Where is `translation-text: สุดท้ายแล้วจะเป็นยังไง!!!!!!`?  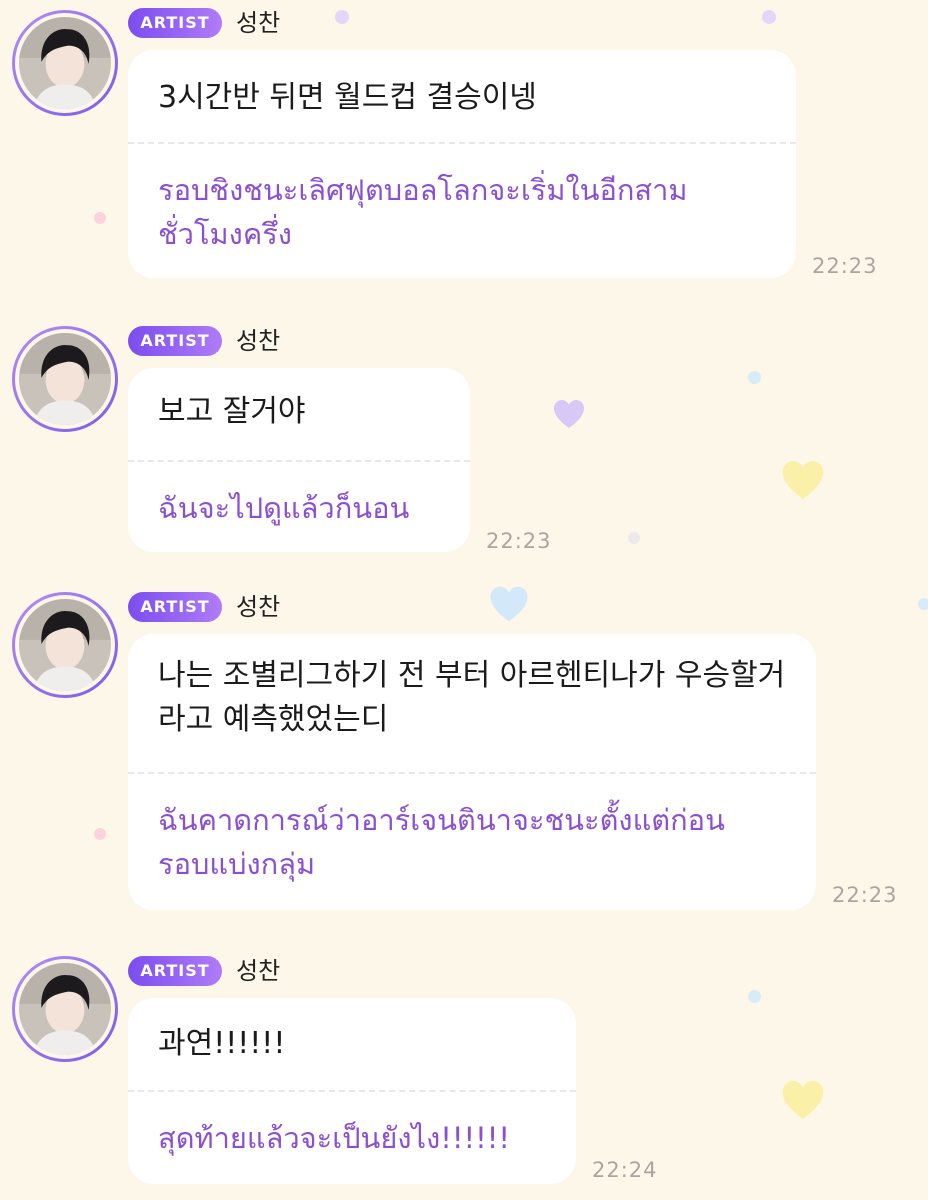 translation-text: สุดท้ายแล้วจะเป็นยังไง!!!!!! is located at coordinates (334, 1138).